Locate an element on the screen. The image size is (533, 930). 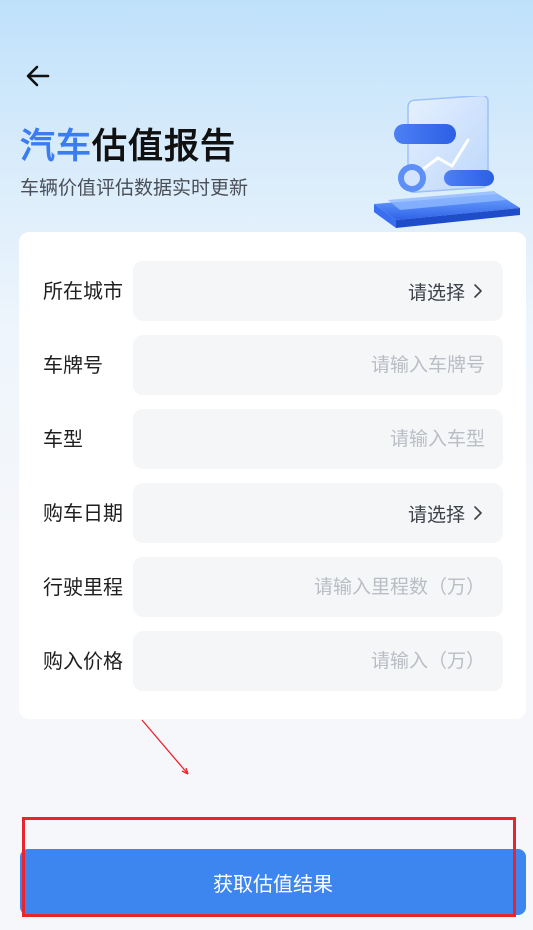
purchase-date-label: 购车日期 is located at coordinates (83, 513).